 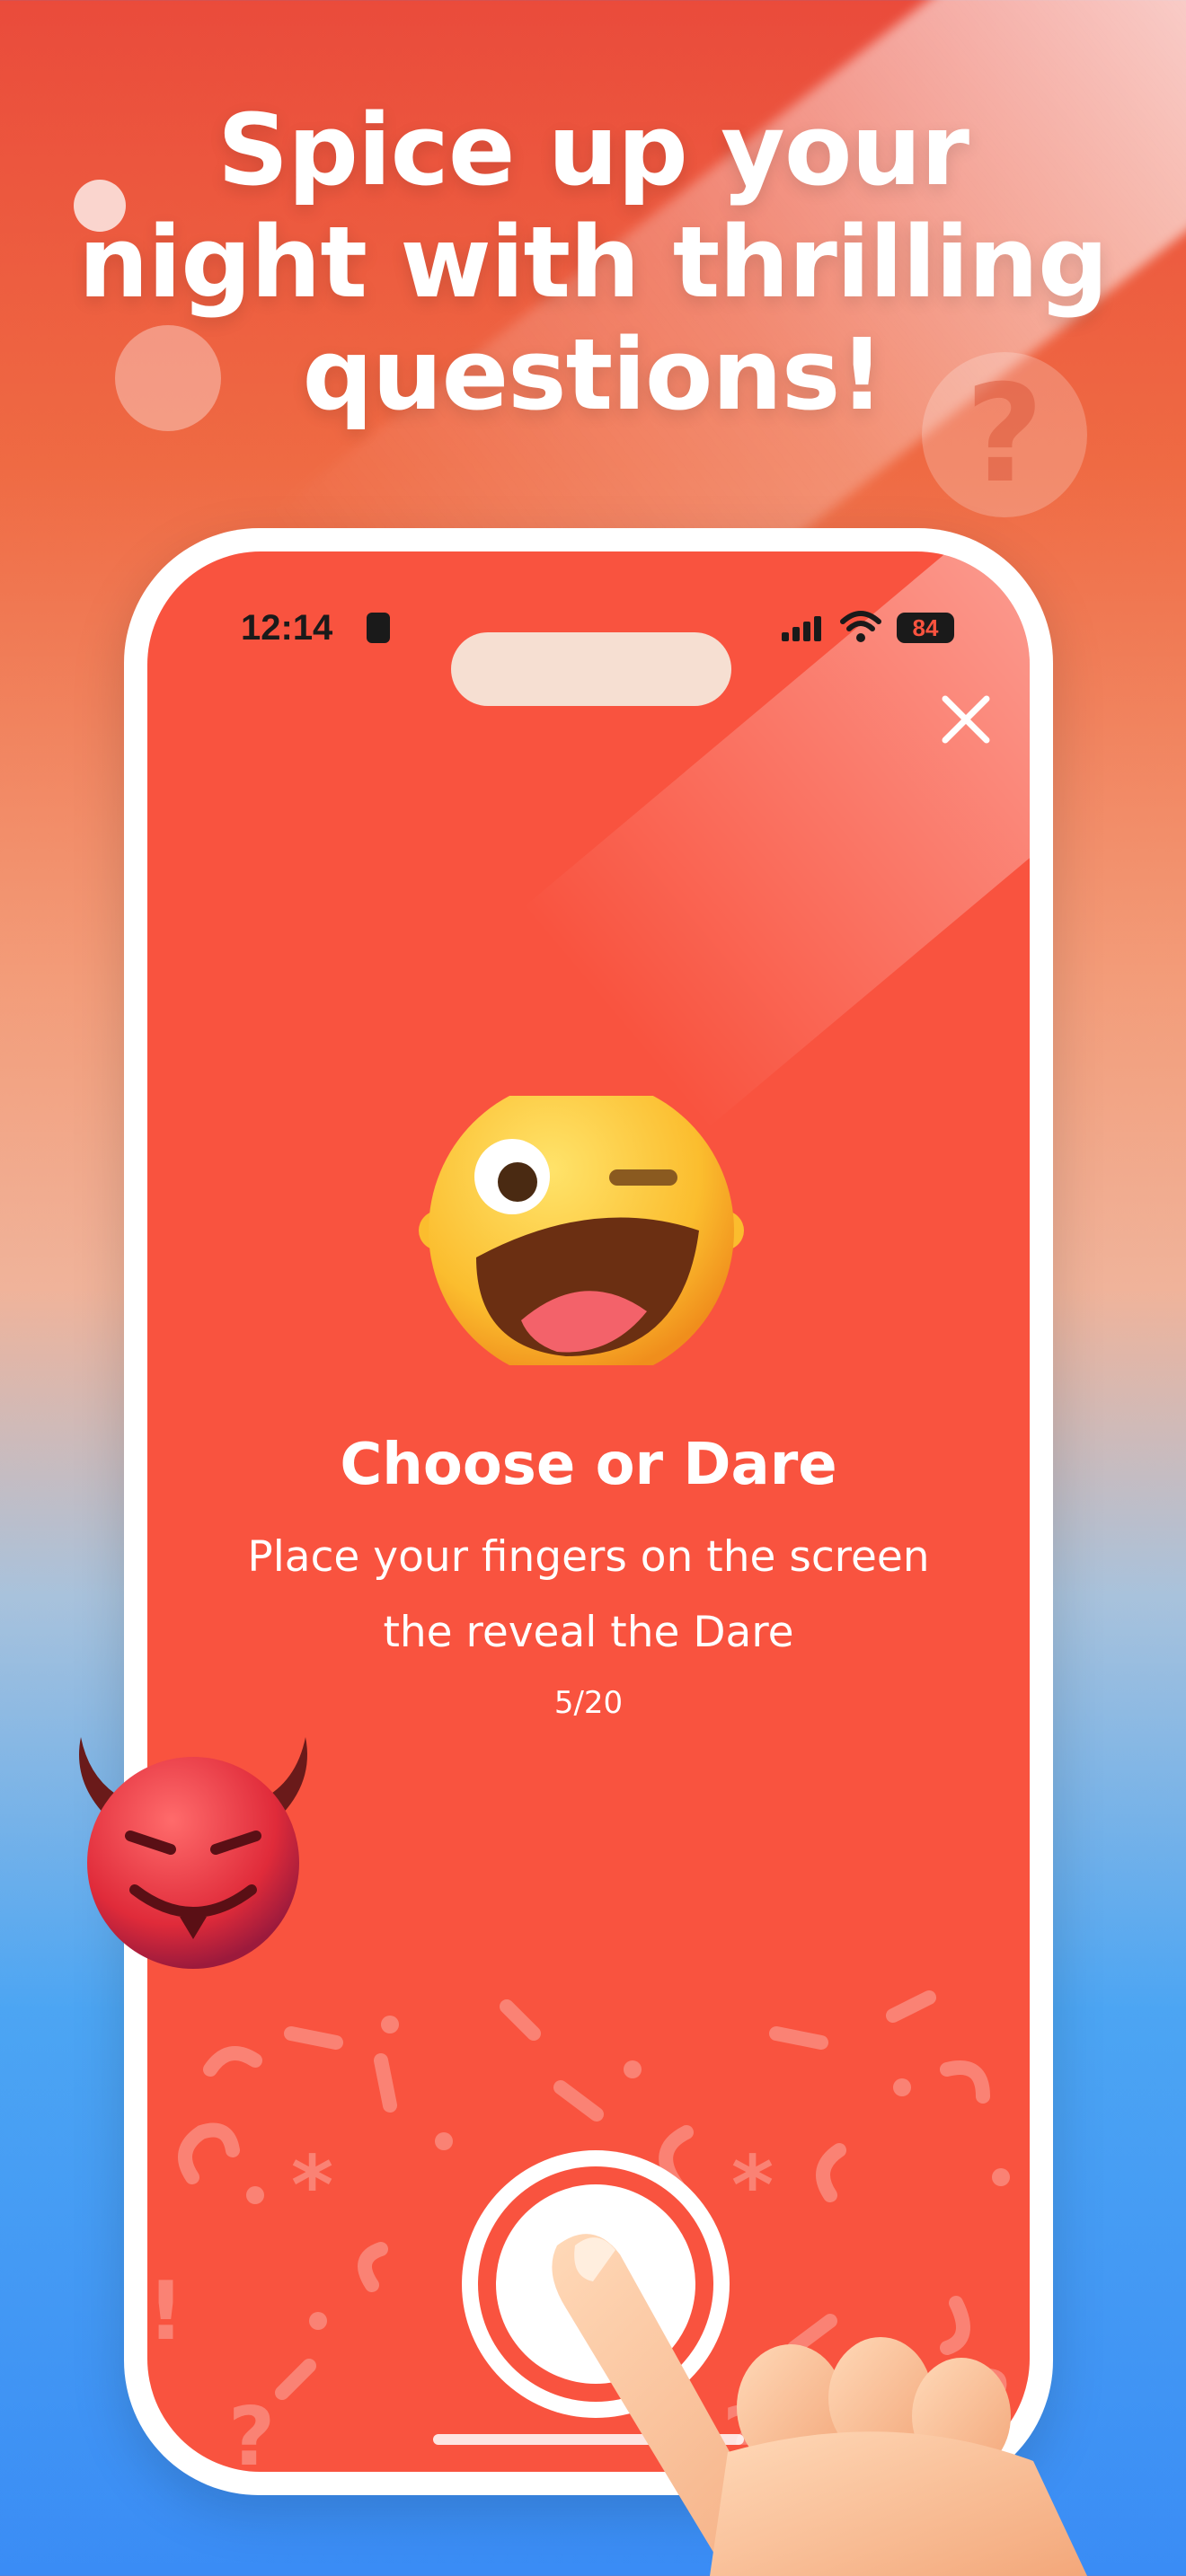 What do you see at coordinates (193, 1853) in the screenshot?
I see `smiling-devil-emoji-icon` at bounding box center [193, 1853].